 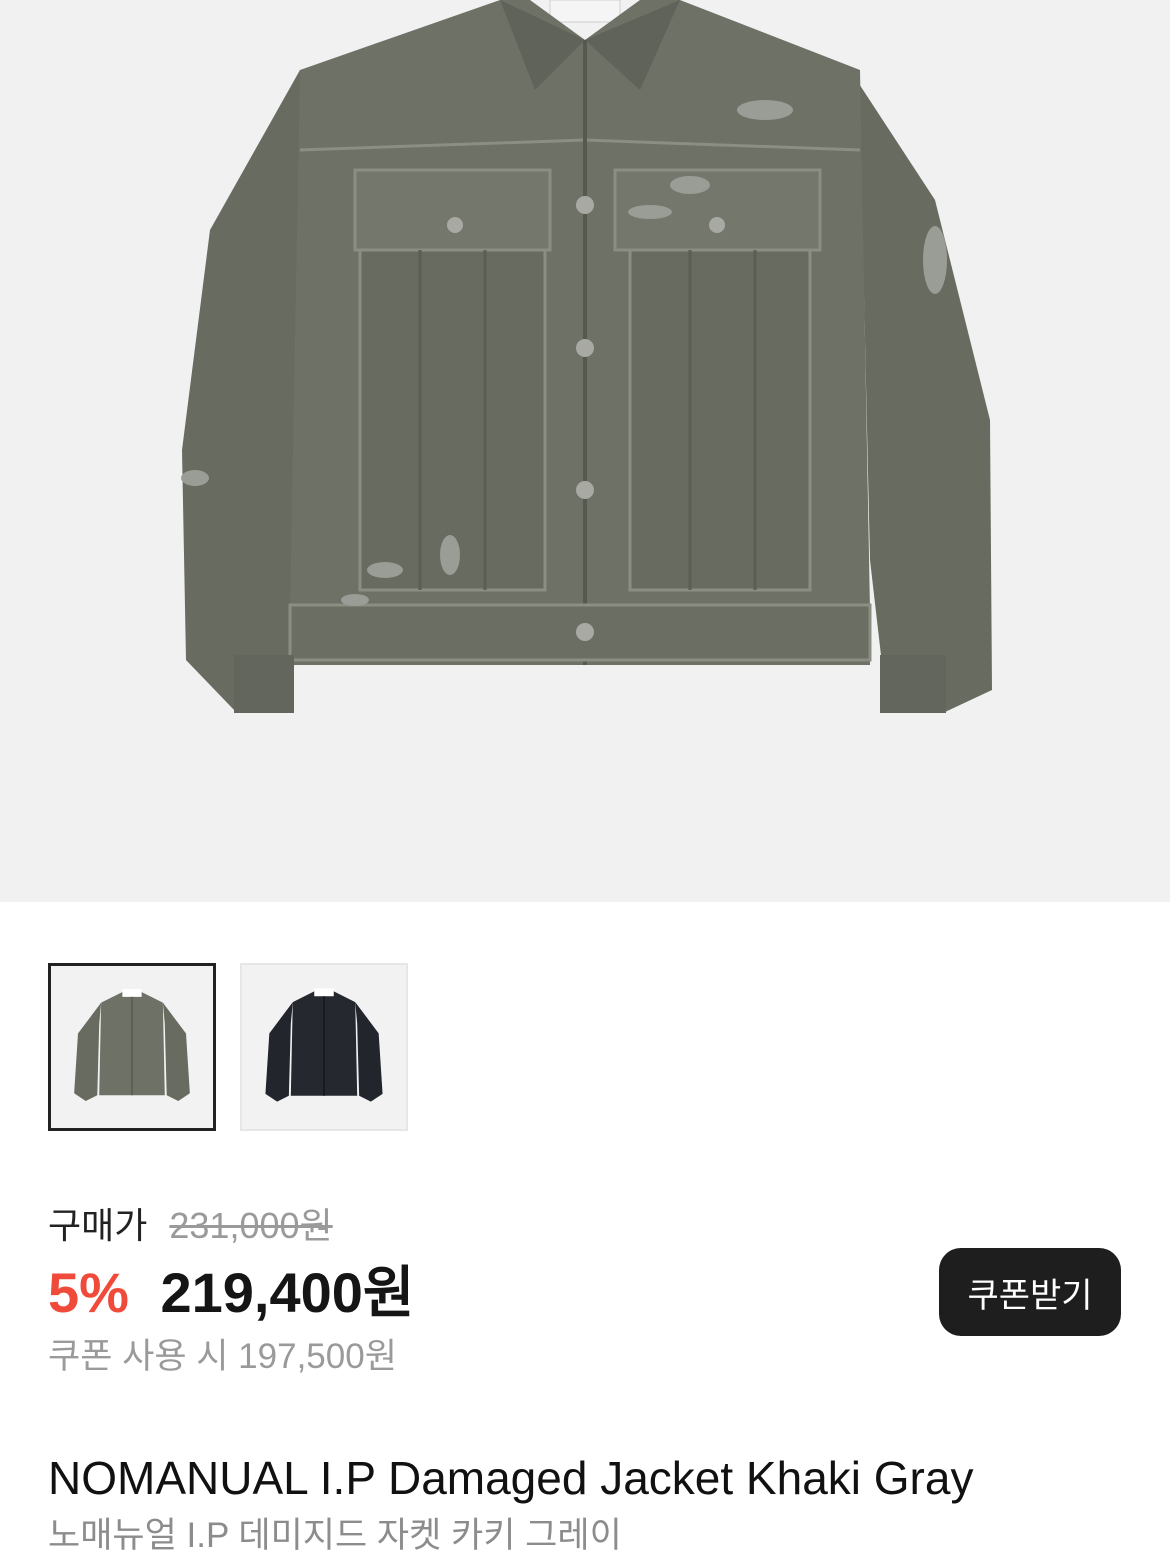 I want to click on thumbnail-strip, so click(x=228, y=1047).